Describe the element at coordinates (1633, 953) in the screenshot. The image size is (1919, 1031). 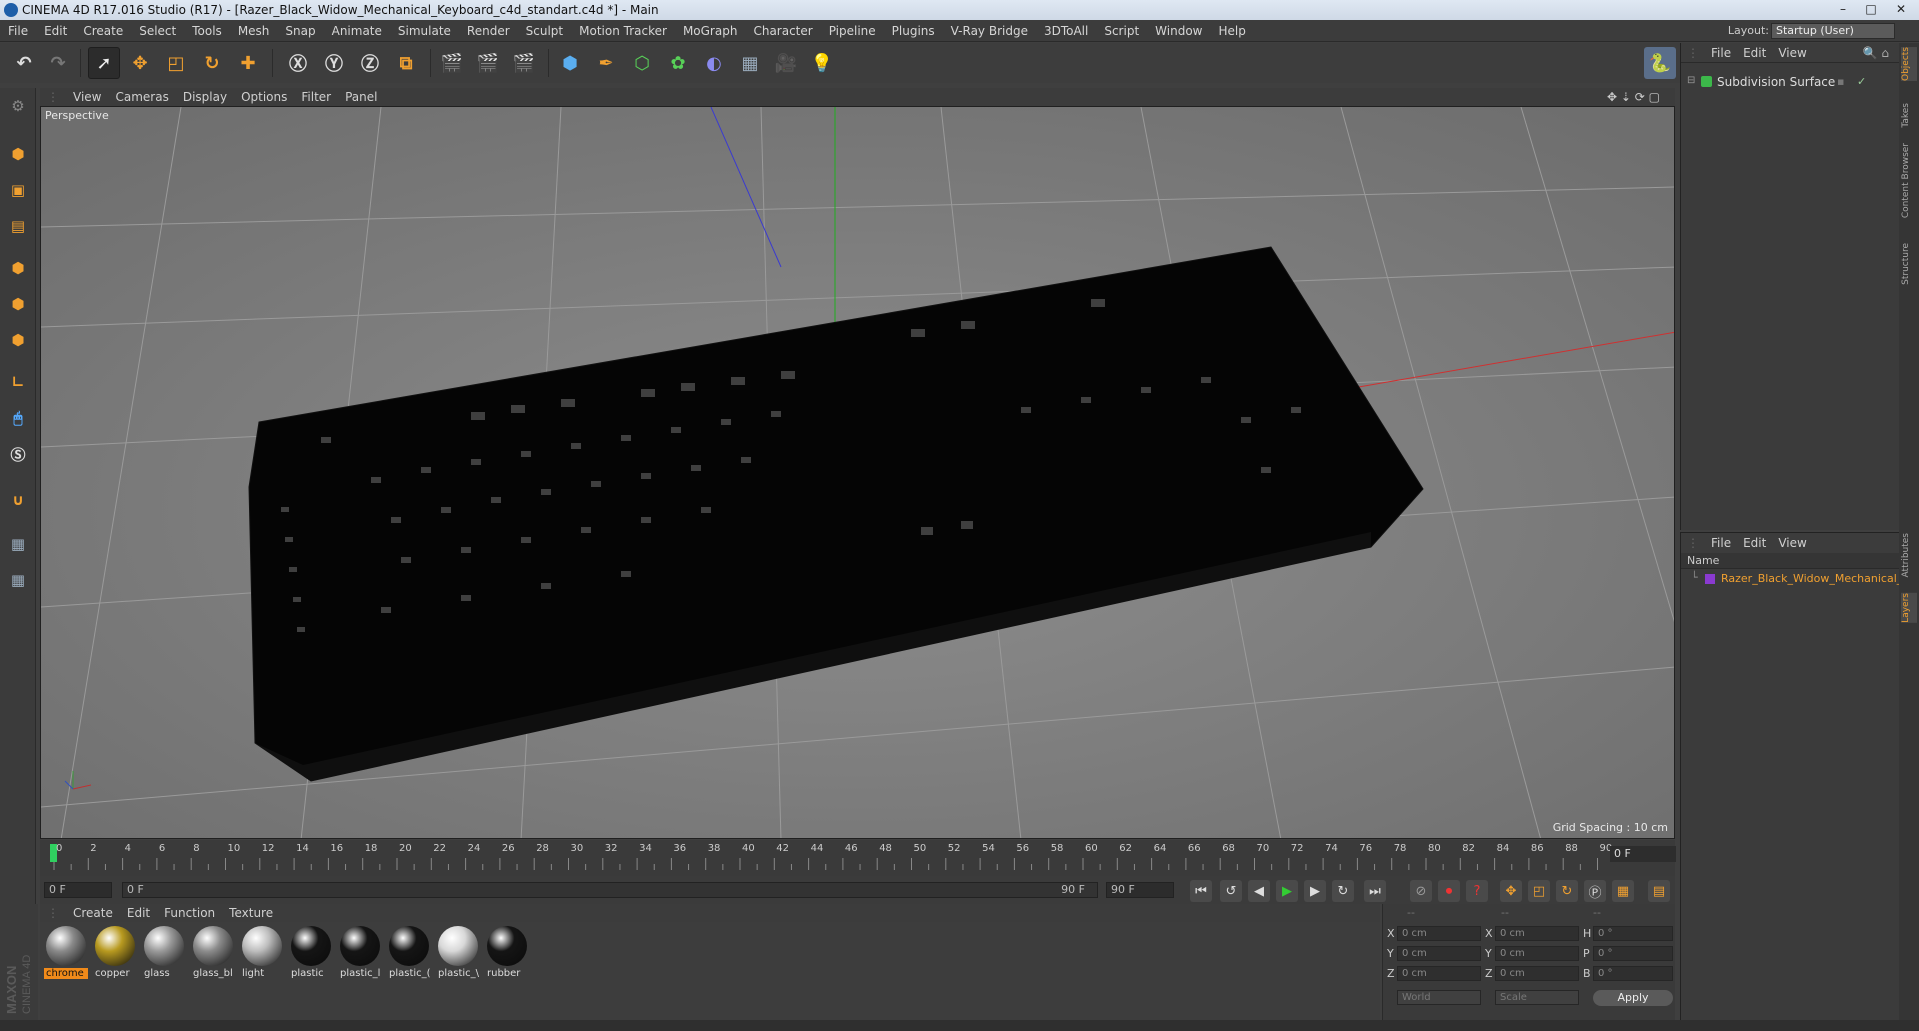
I see `rotation-p-field: 0 °` at that location.